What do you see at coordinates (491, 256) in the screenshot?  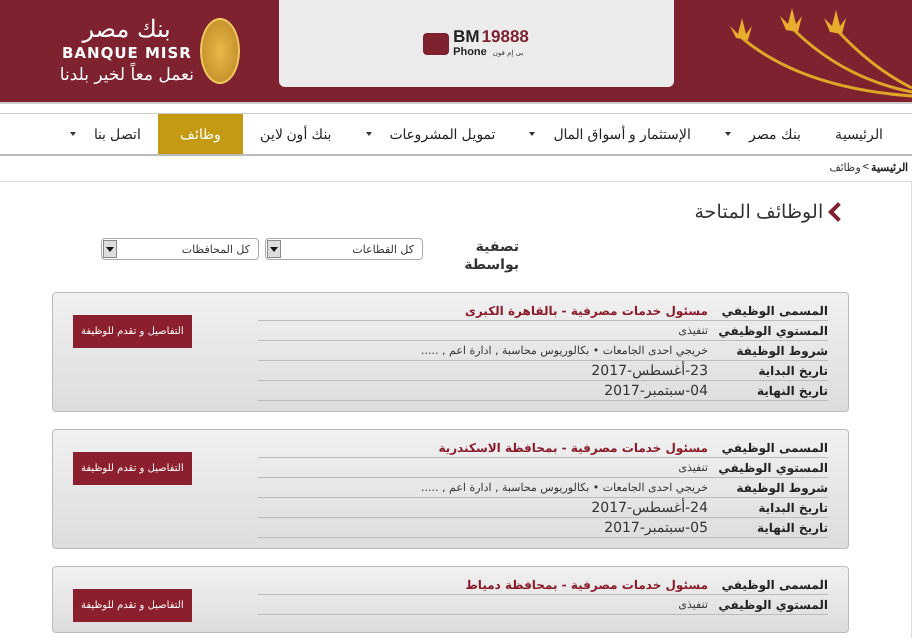 I see `filter-label: تصفية بواسطة` at bounding box center [491, 256].